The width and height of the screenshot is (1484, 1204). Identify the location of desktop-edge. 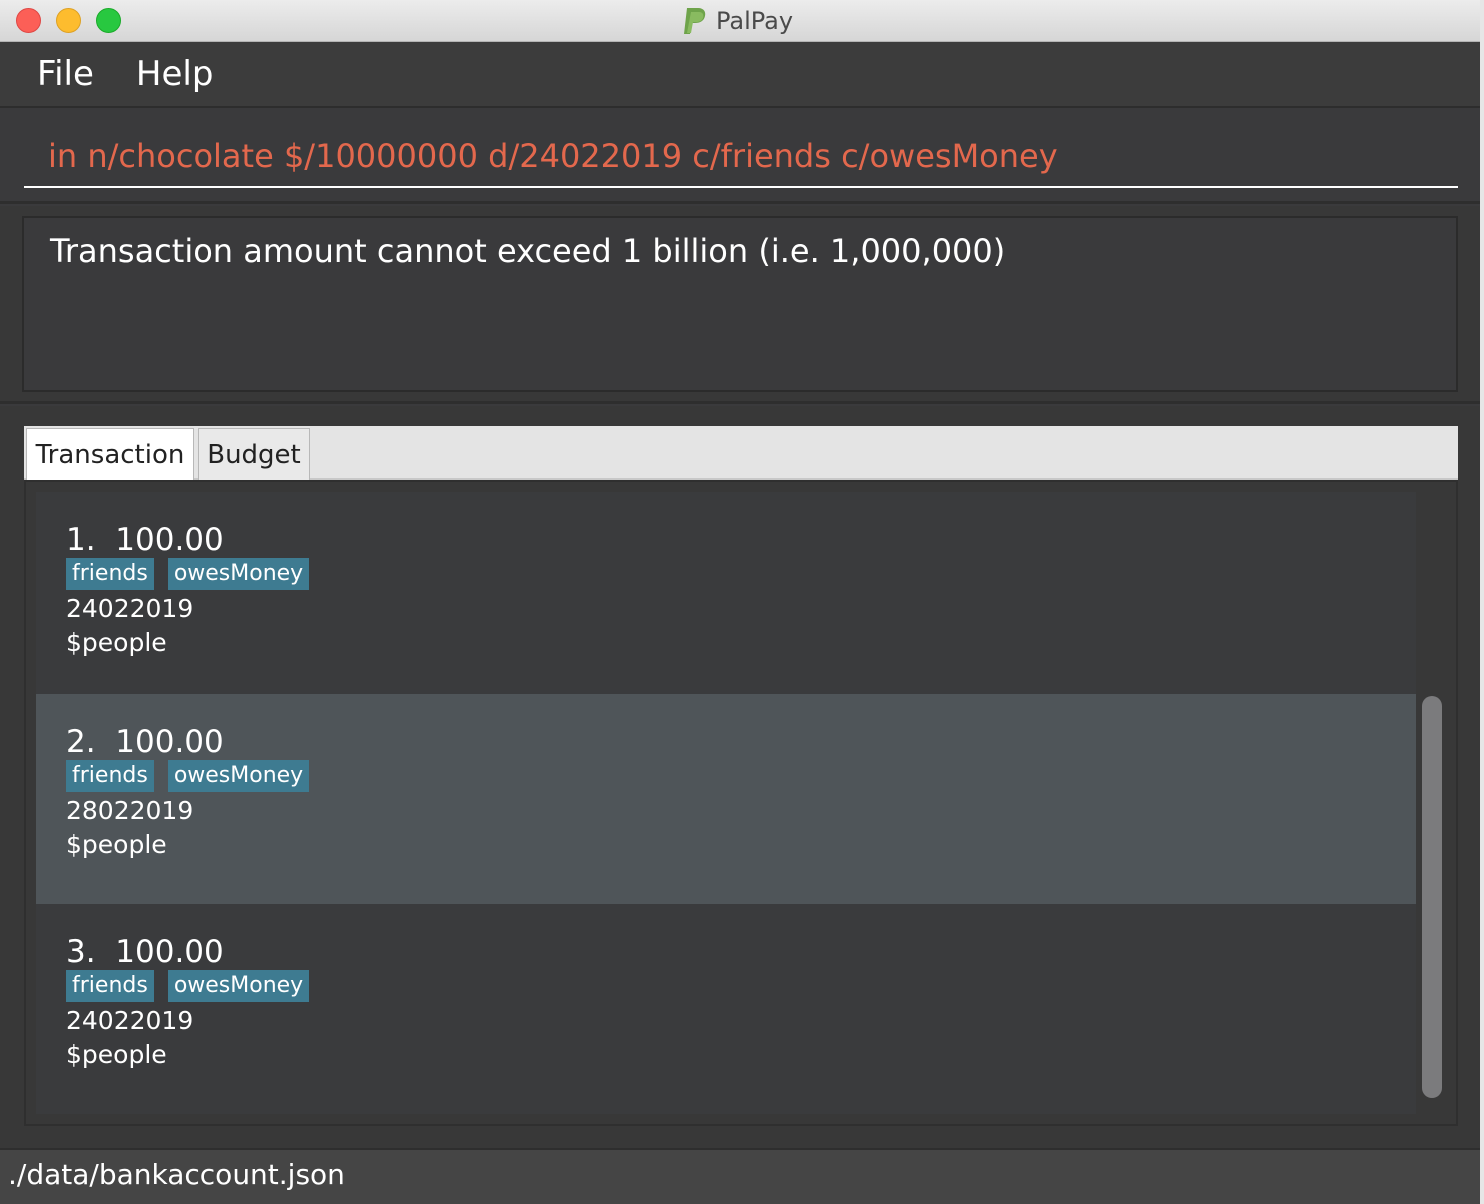
(1482, 602).